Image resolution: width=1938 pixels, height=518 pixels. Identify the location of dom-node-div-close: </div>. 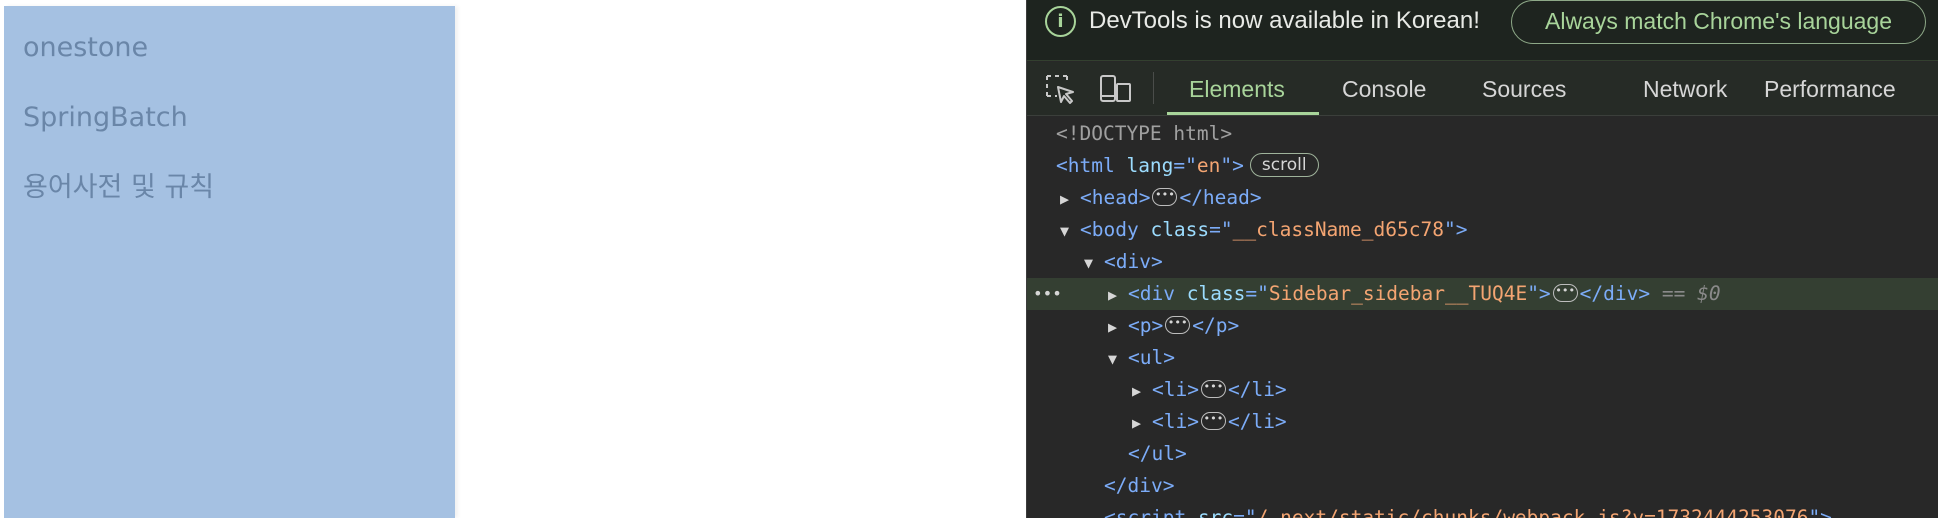
(1139, 485).